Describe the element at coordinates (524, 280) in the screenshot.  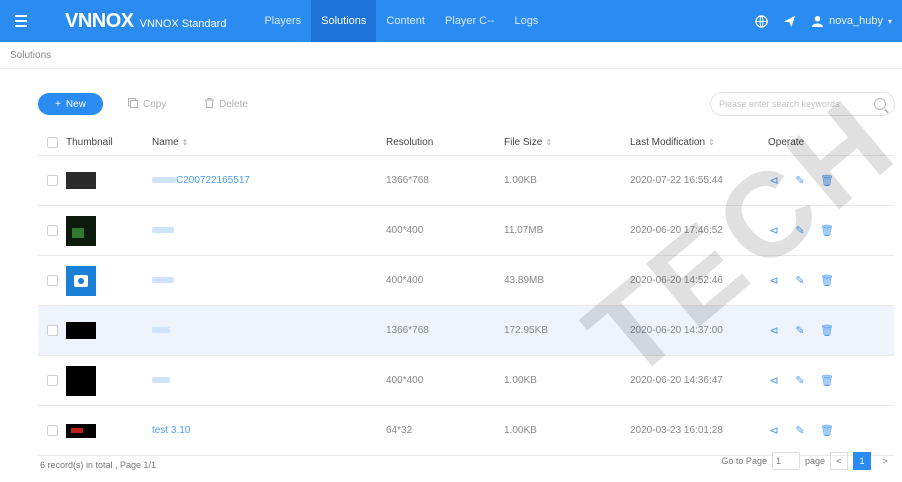
I see `file-size-cell: 43.89MB` at that location.